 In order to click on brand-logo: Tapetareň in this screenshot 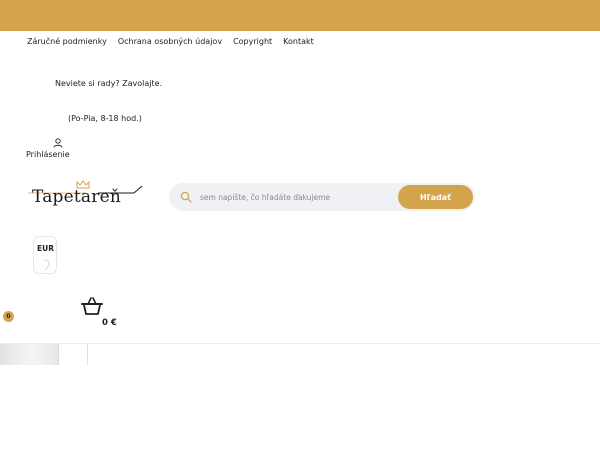, I will do `click(86, 196)`.